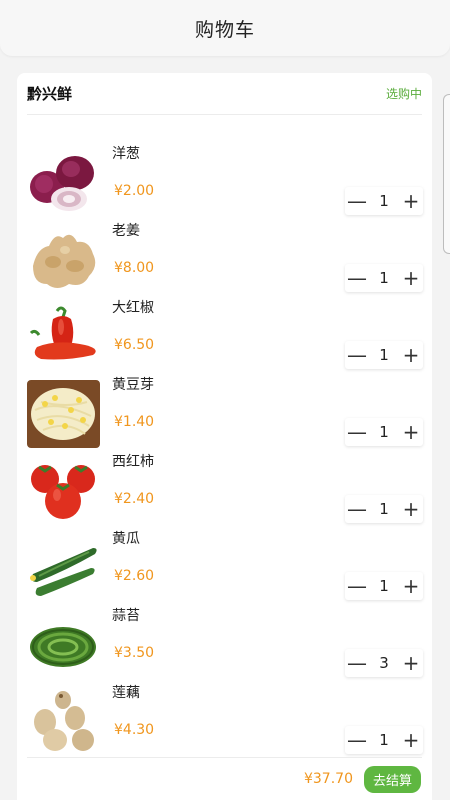 Image resolution: width=450 pixels, height=800 pixels. Describe the element at coordinates (133, 308) in the screenshot. I see `item-name: 大红椒` at that location.